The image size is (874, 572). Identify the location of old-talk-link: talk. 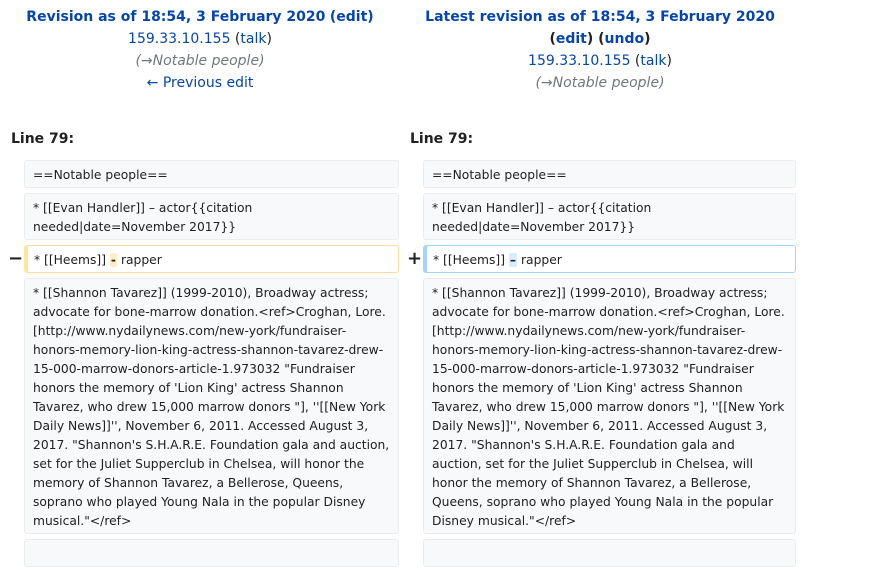
(253, 39).